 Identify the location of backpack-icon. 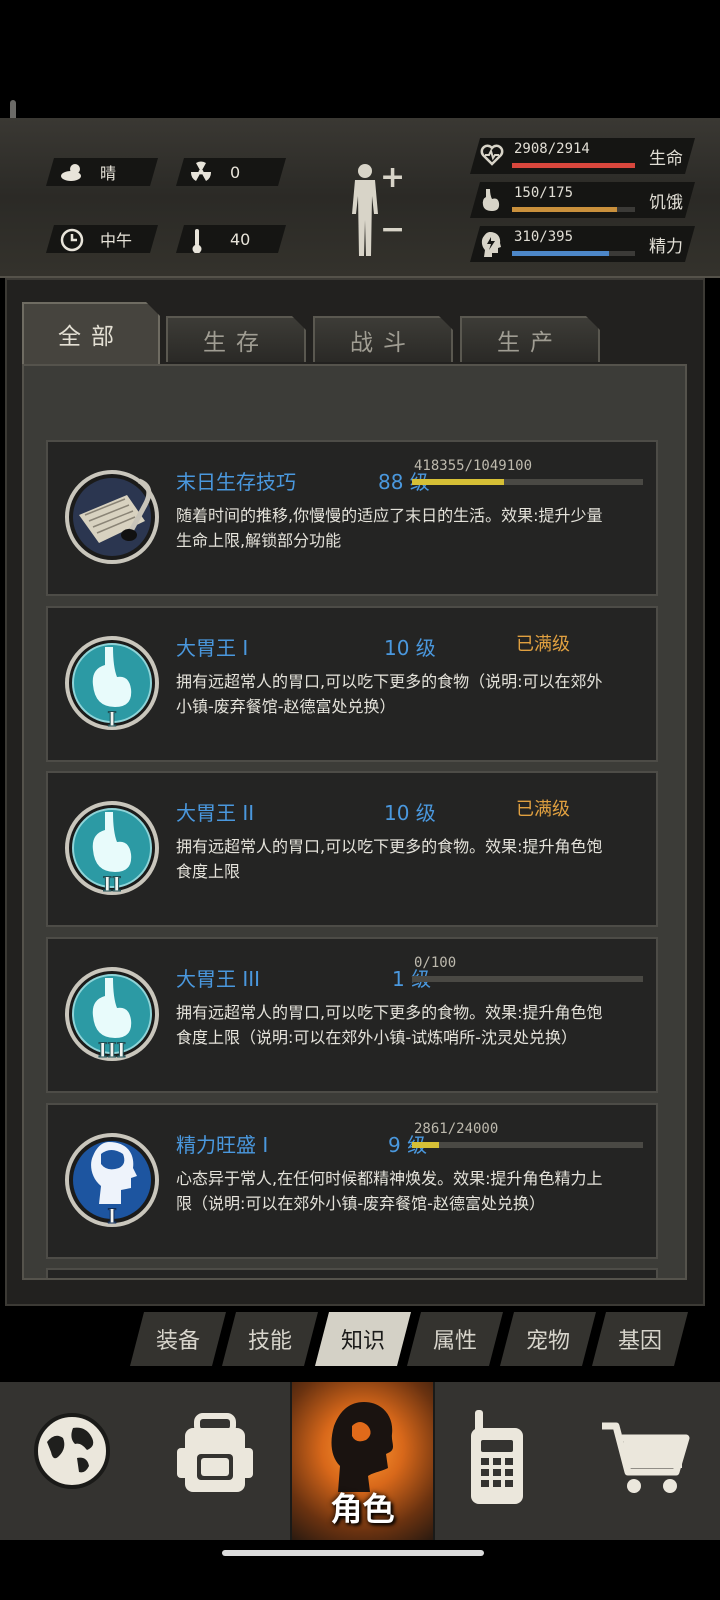
(215, 1452).